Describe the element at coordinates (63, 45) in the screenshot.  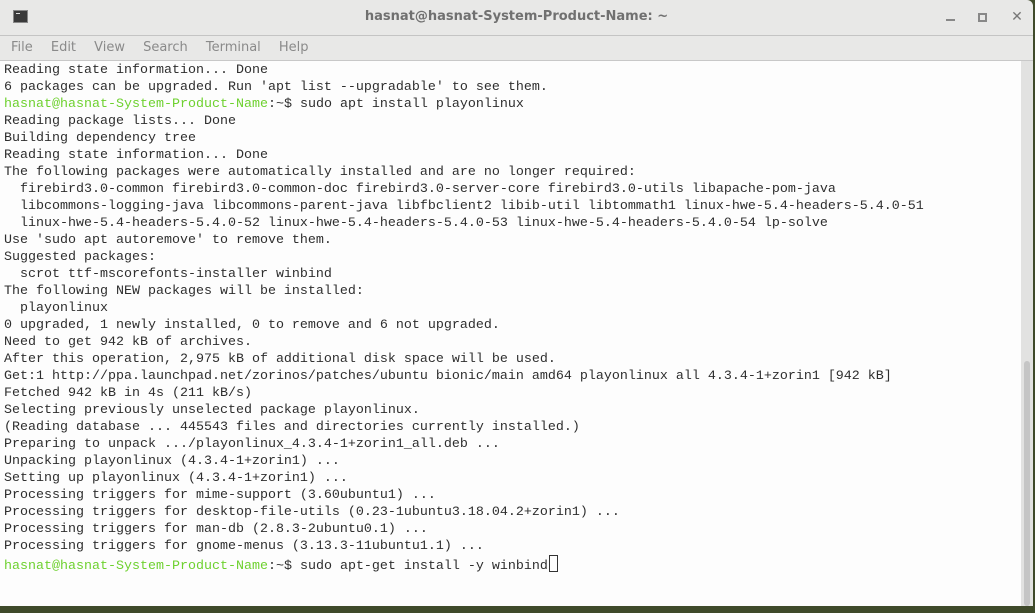
I see `menu-edit: Edit` at that location.